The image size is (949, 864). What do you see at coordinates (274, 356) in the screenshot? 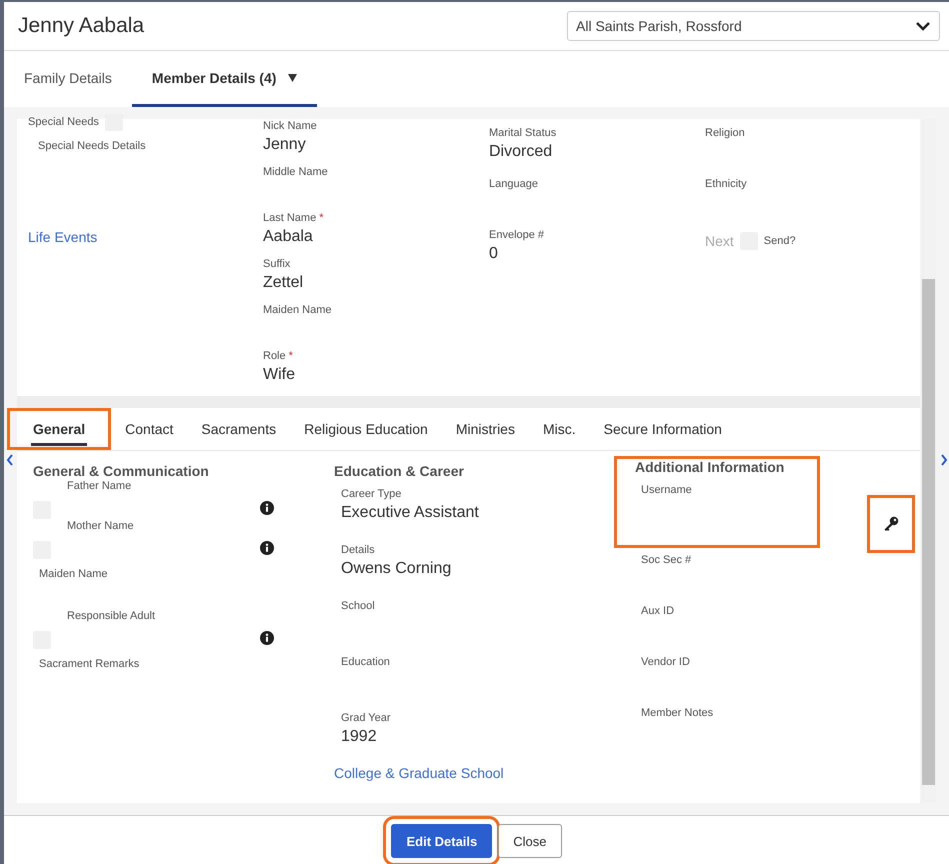
I see `field-label: Role` at bounding box center [274, 356].